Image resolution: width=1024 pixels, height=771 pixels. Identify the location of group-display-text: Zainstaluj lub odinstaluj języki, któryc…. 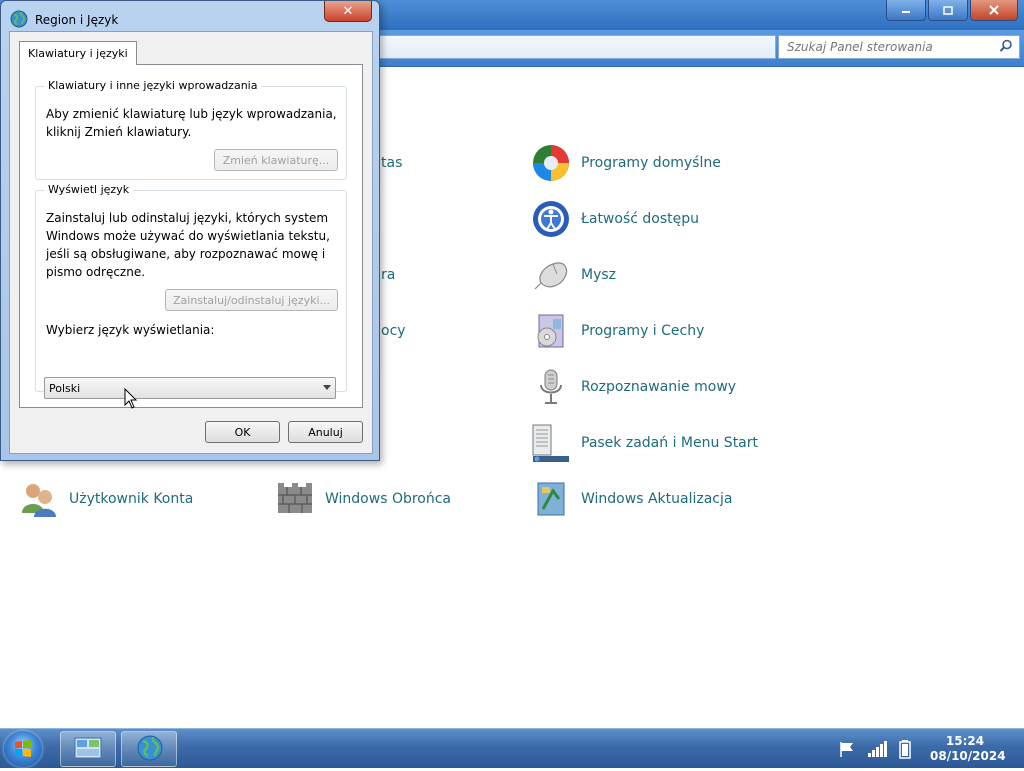
(188, 245).